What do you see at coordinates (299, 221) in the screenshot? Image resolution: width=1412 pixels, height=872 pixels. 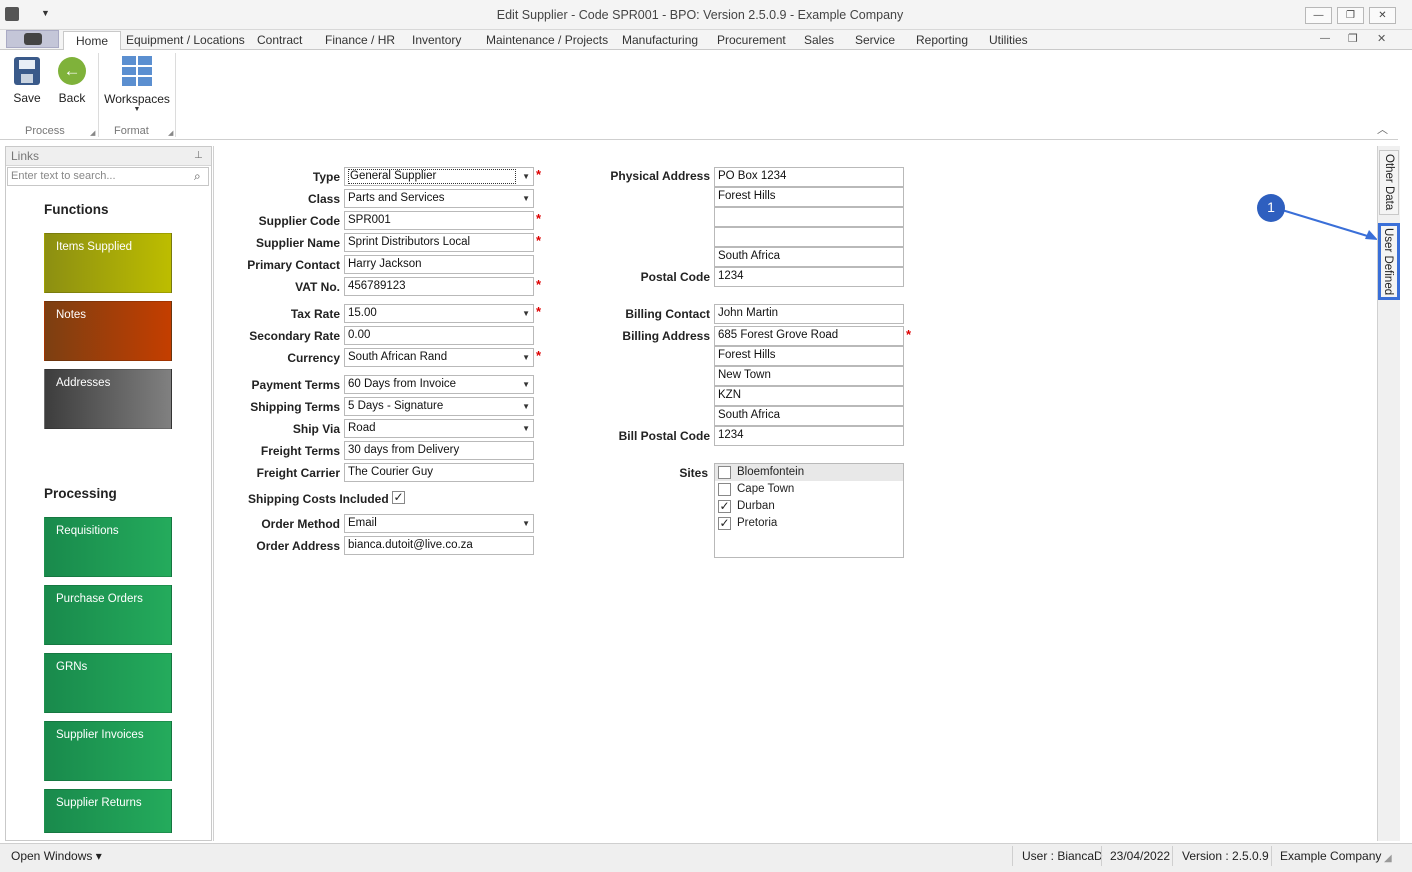 I see `supplier-code-label: Supplier Code` at bounding box center [299, 221].